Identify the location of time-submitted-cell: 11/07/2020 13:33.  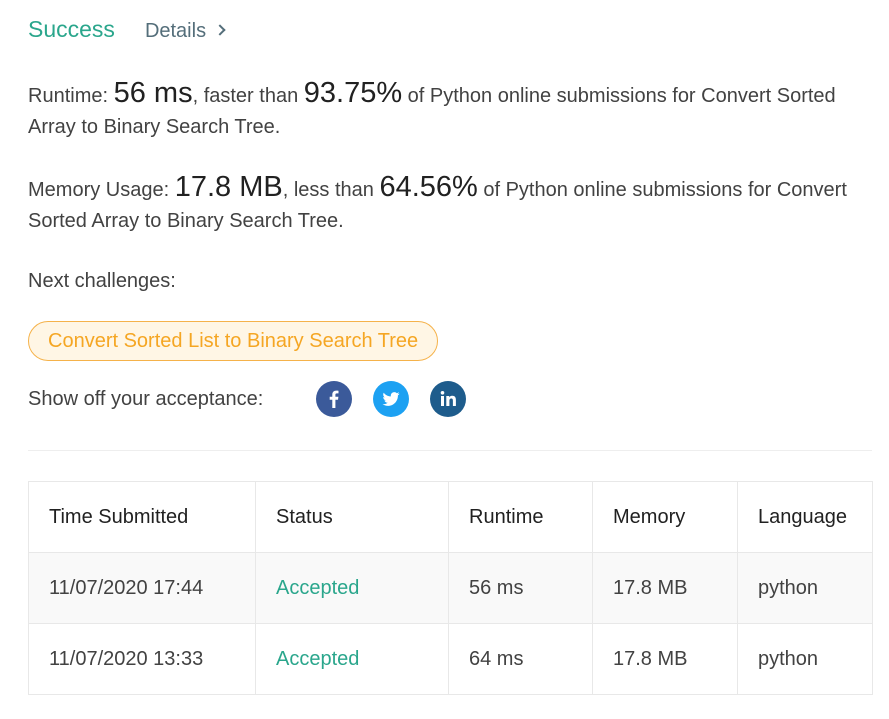
(142, 659).